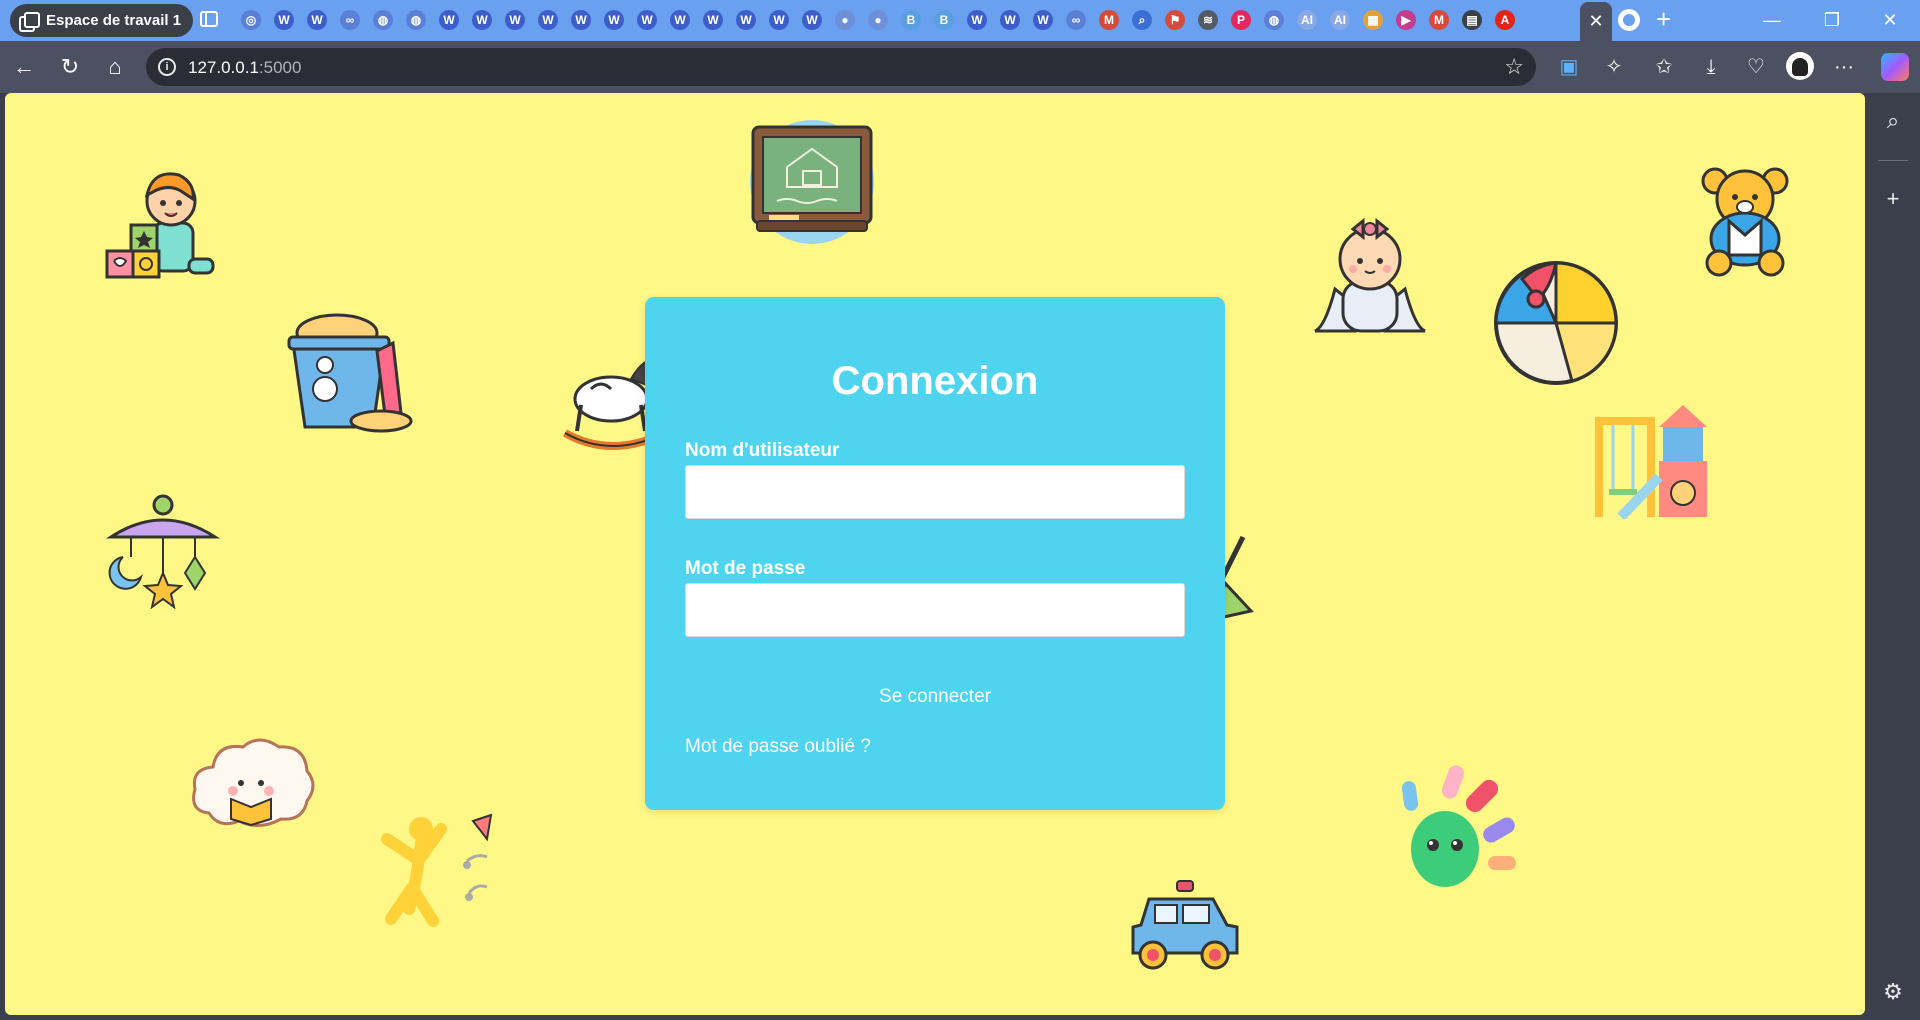 Image resolution: width=1920 pixels, height=1020 pixels. I want to click on close-tab-icon: ✕, so click(1595, 21).